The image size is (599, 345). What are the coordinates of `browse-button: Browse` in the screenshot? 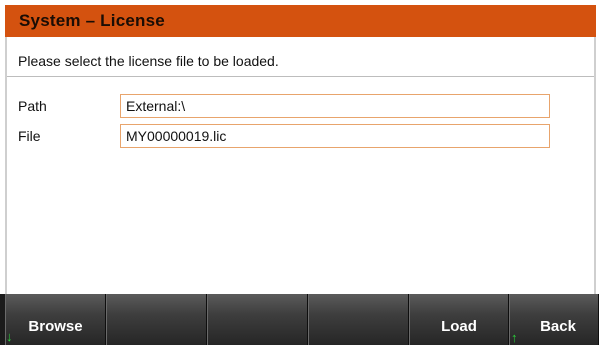 It's located at (55, 319).